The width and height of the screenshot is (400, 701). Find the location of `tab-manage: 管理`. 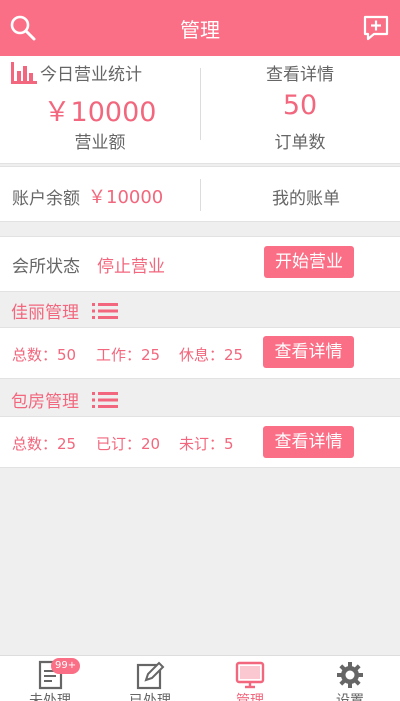

tab-manage: 管理 is located at coordinates (250, 678).